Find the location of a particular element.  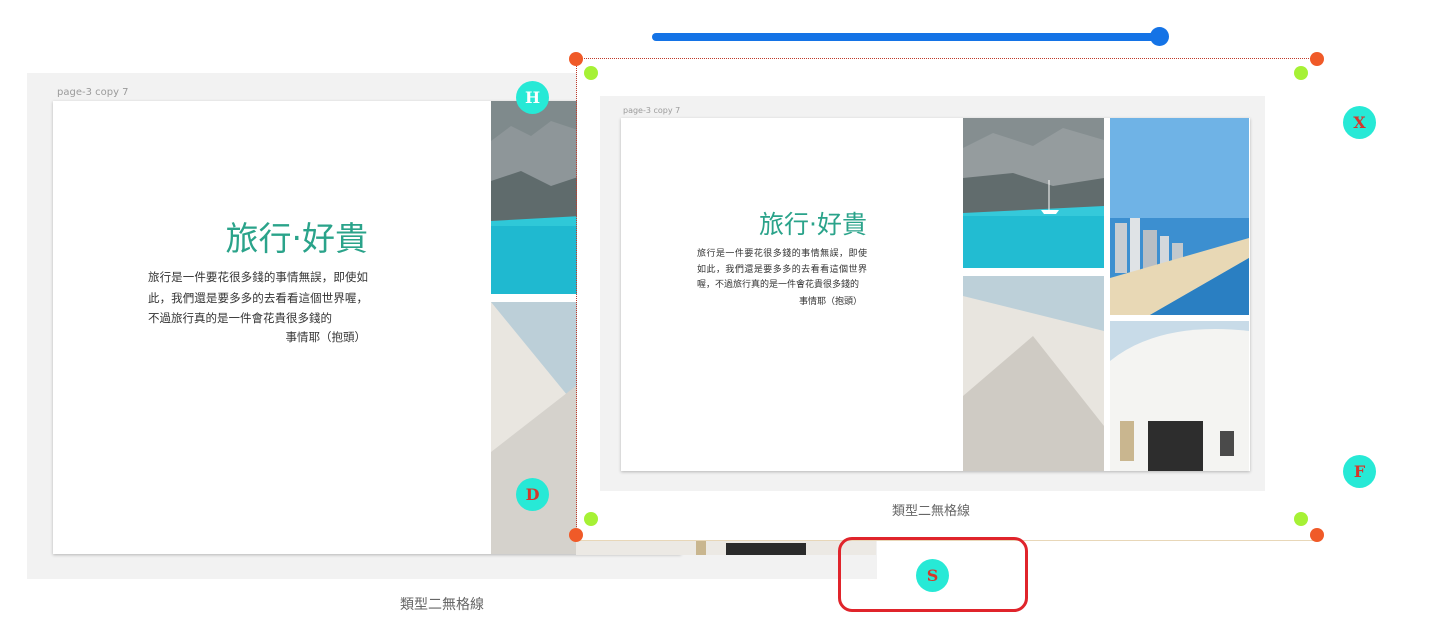

marker-d: D is located at coordinates (532, 494).